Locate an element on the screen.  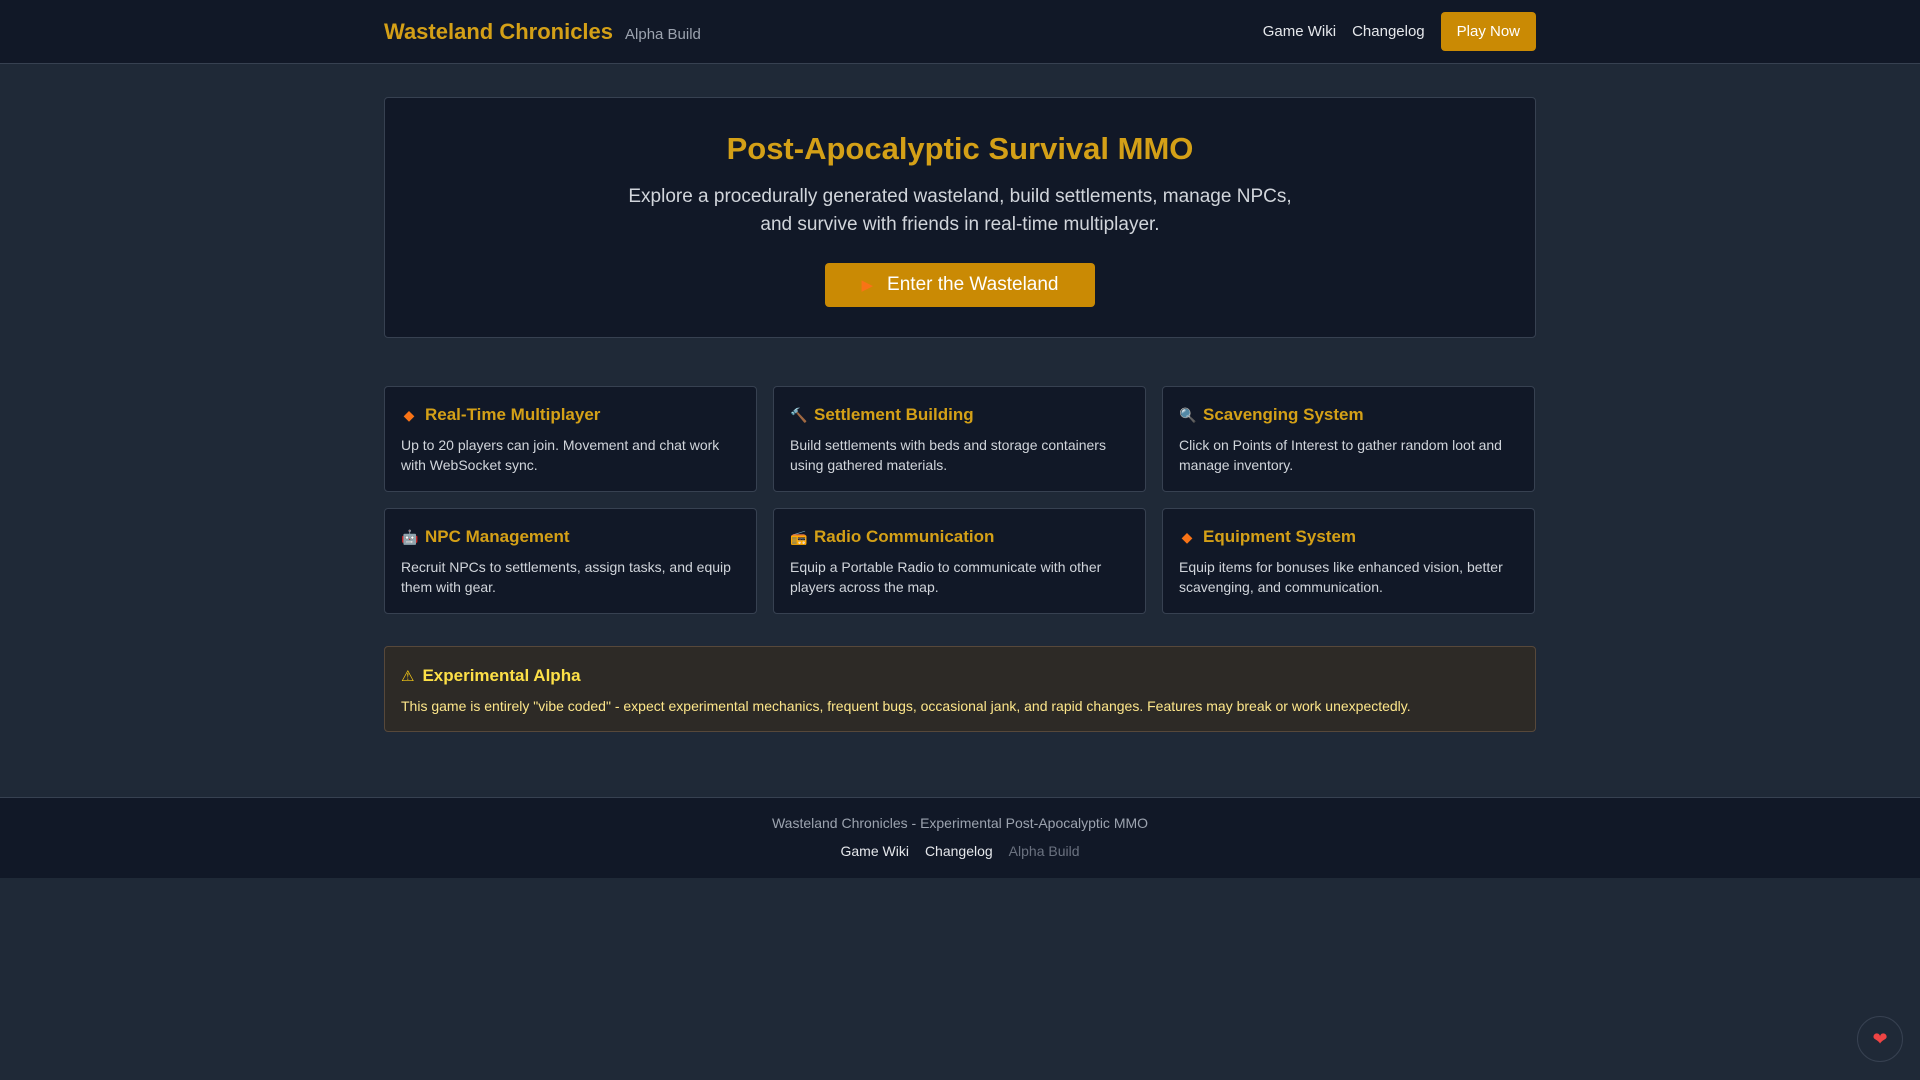
feature-title: Equipment System is located at coordinates (1280, 536).